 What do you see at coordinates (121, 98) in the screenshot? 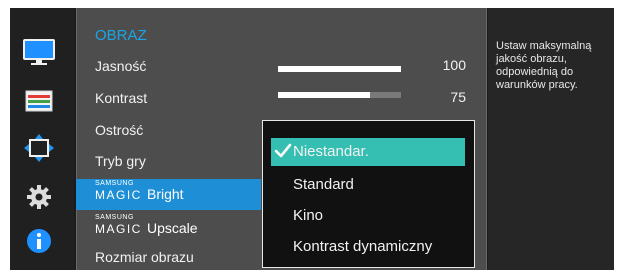
I see `menu-item-kontrast: Kontrast` at bounding box center [121, 98].